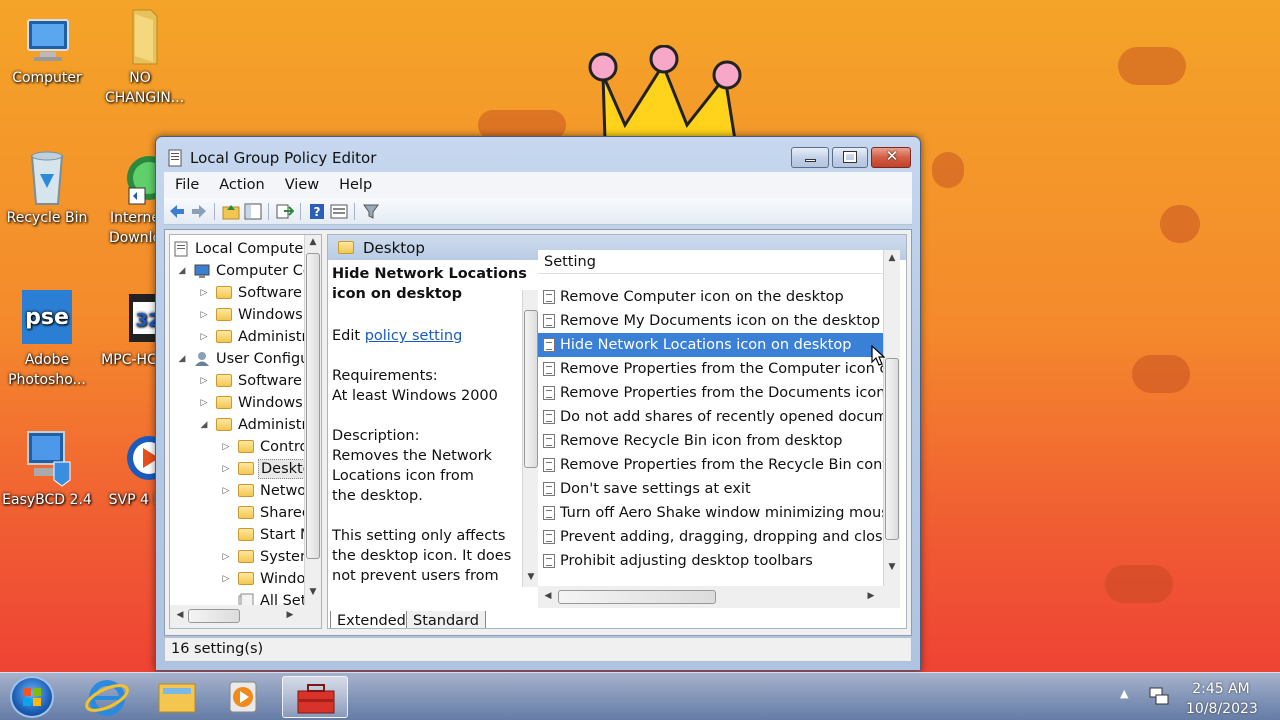 This screenshot has width=1280, height=720. Describe the element at coordinates (810, 157) in the screenshot. I see `minimize-button` at that location.